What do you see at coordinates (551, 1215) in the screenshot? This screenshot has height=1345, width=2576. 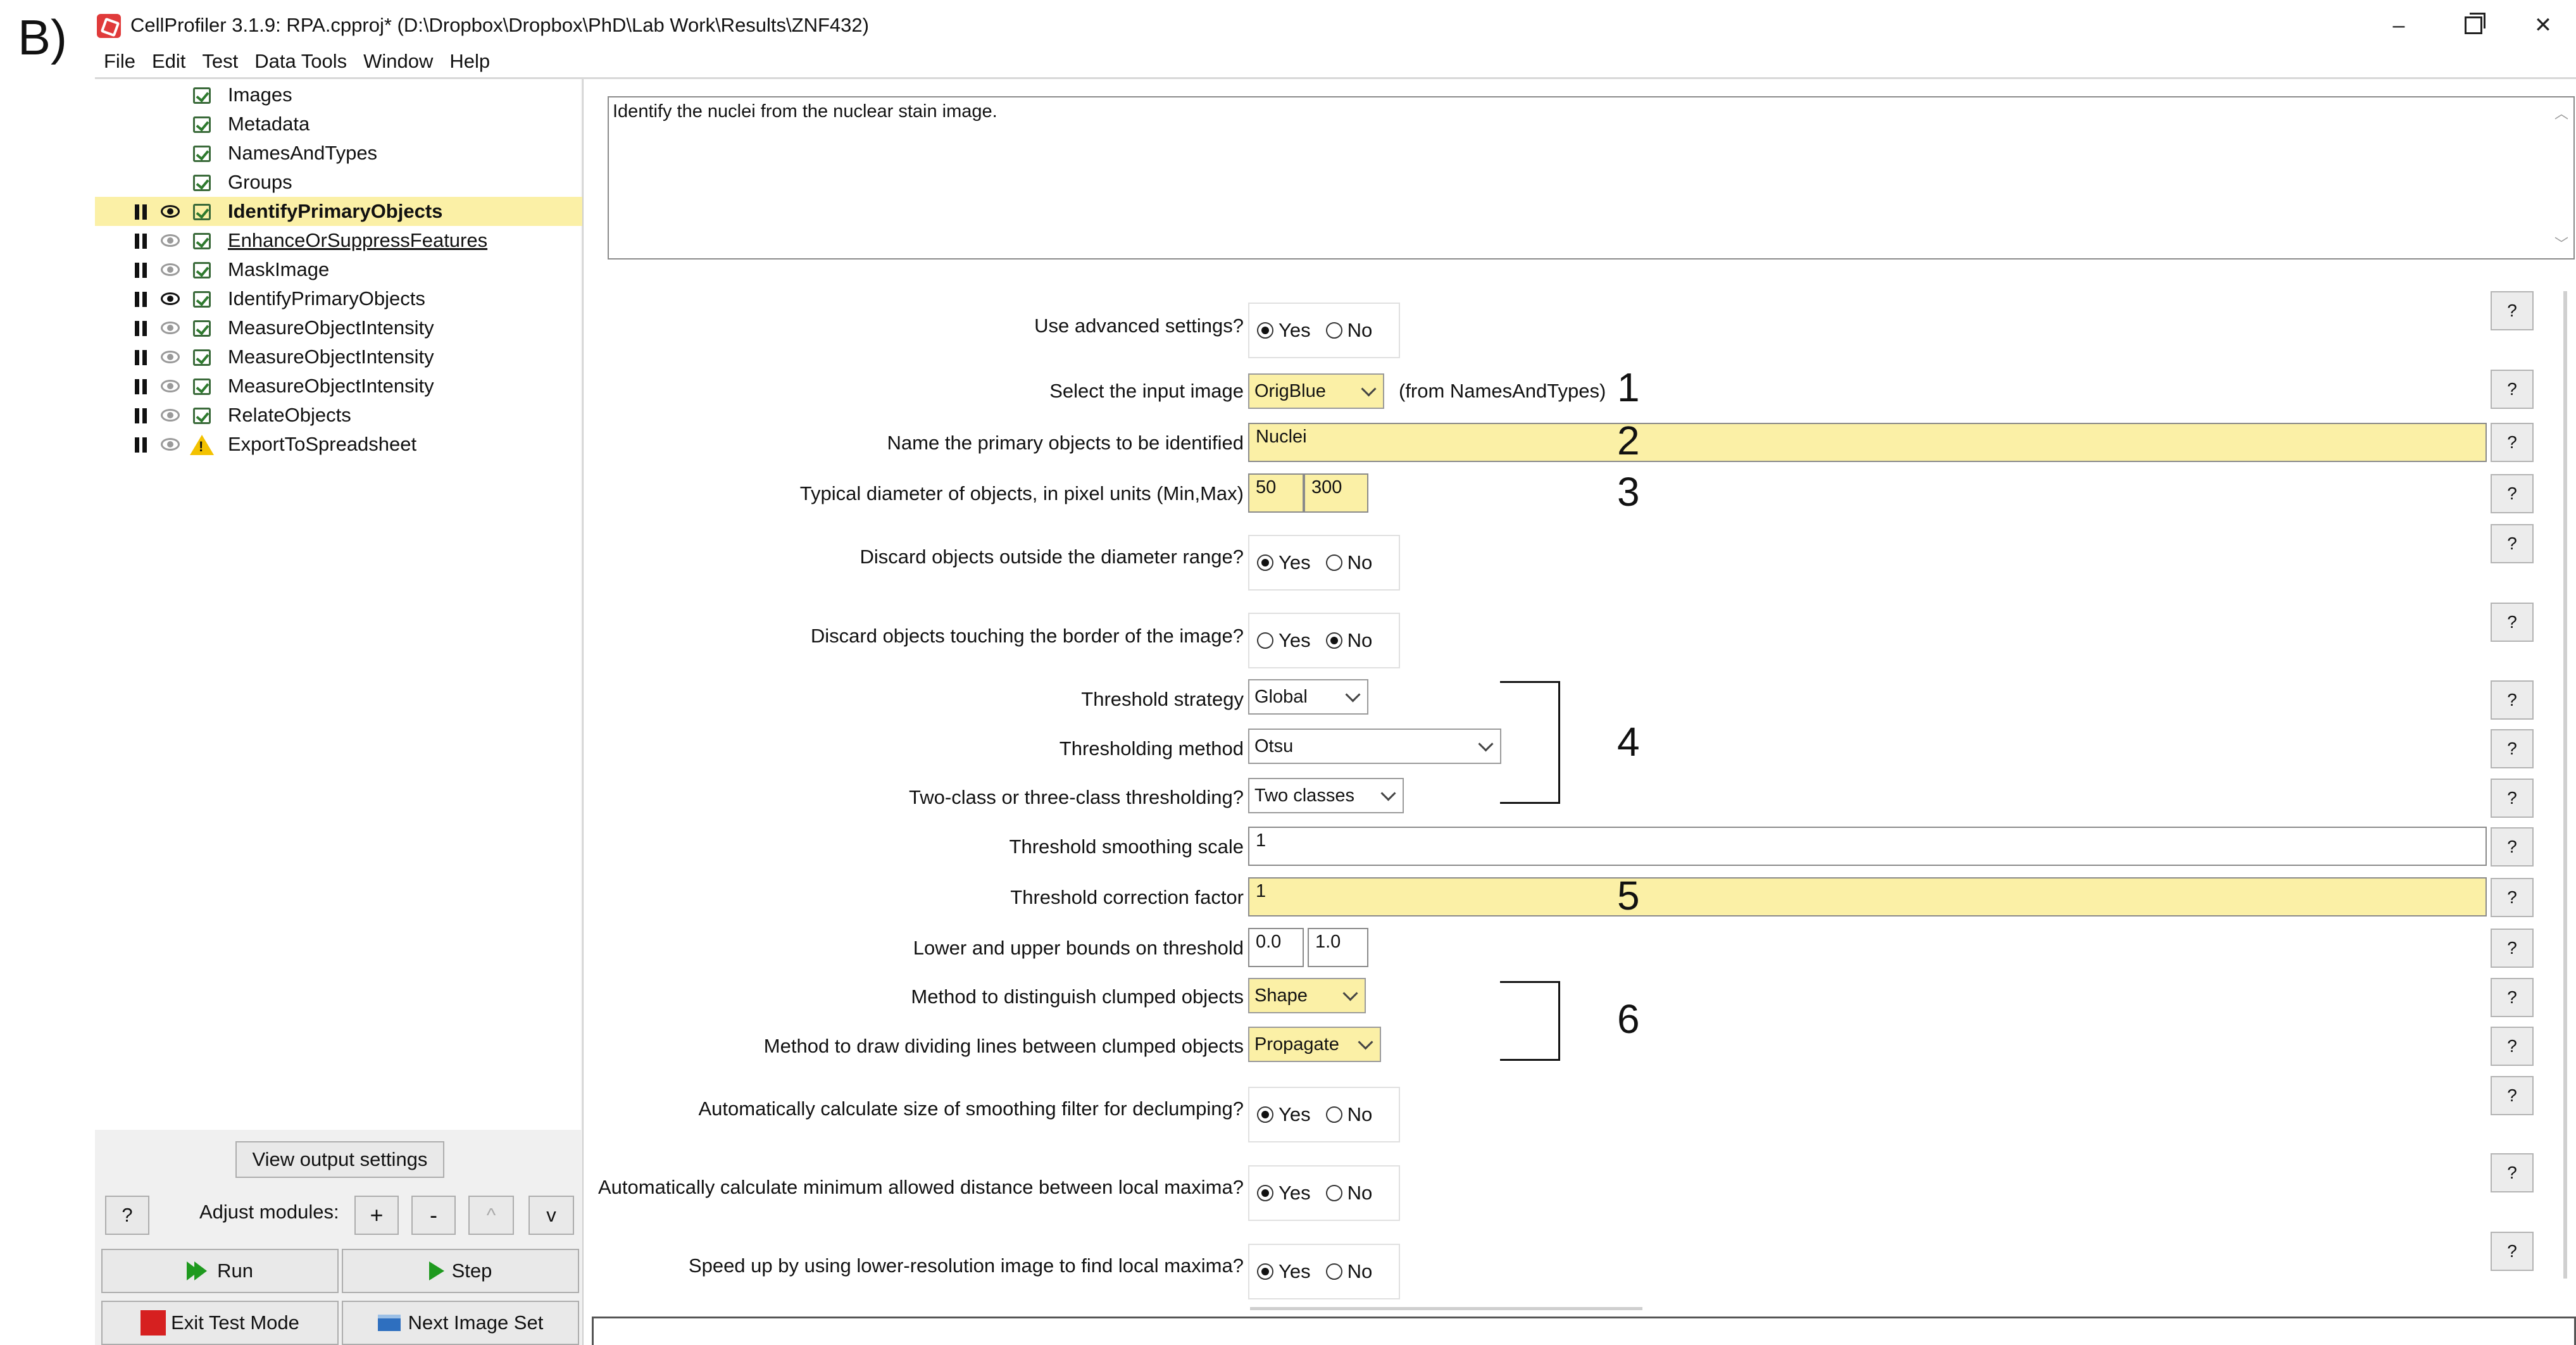 I see `move-module-down-button: v` at bounding box center [551, 1215].